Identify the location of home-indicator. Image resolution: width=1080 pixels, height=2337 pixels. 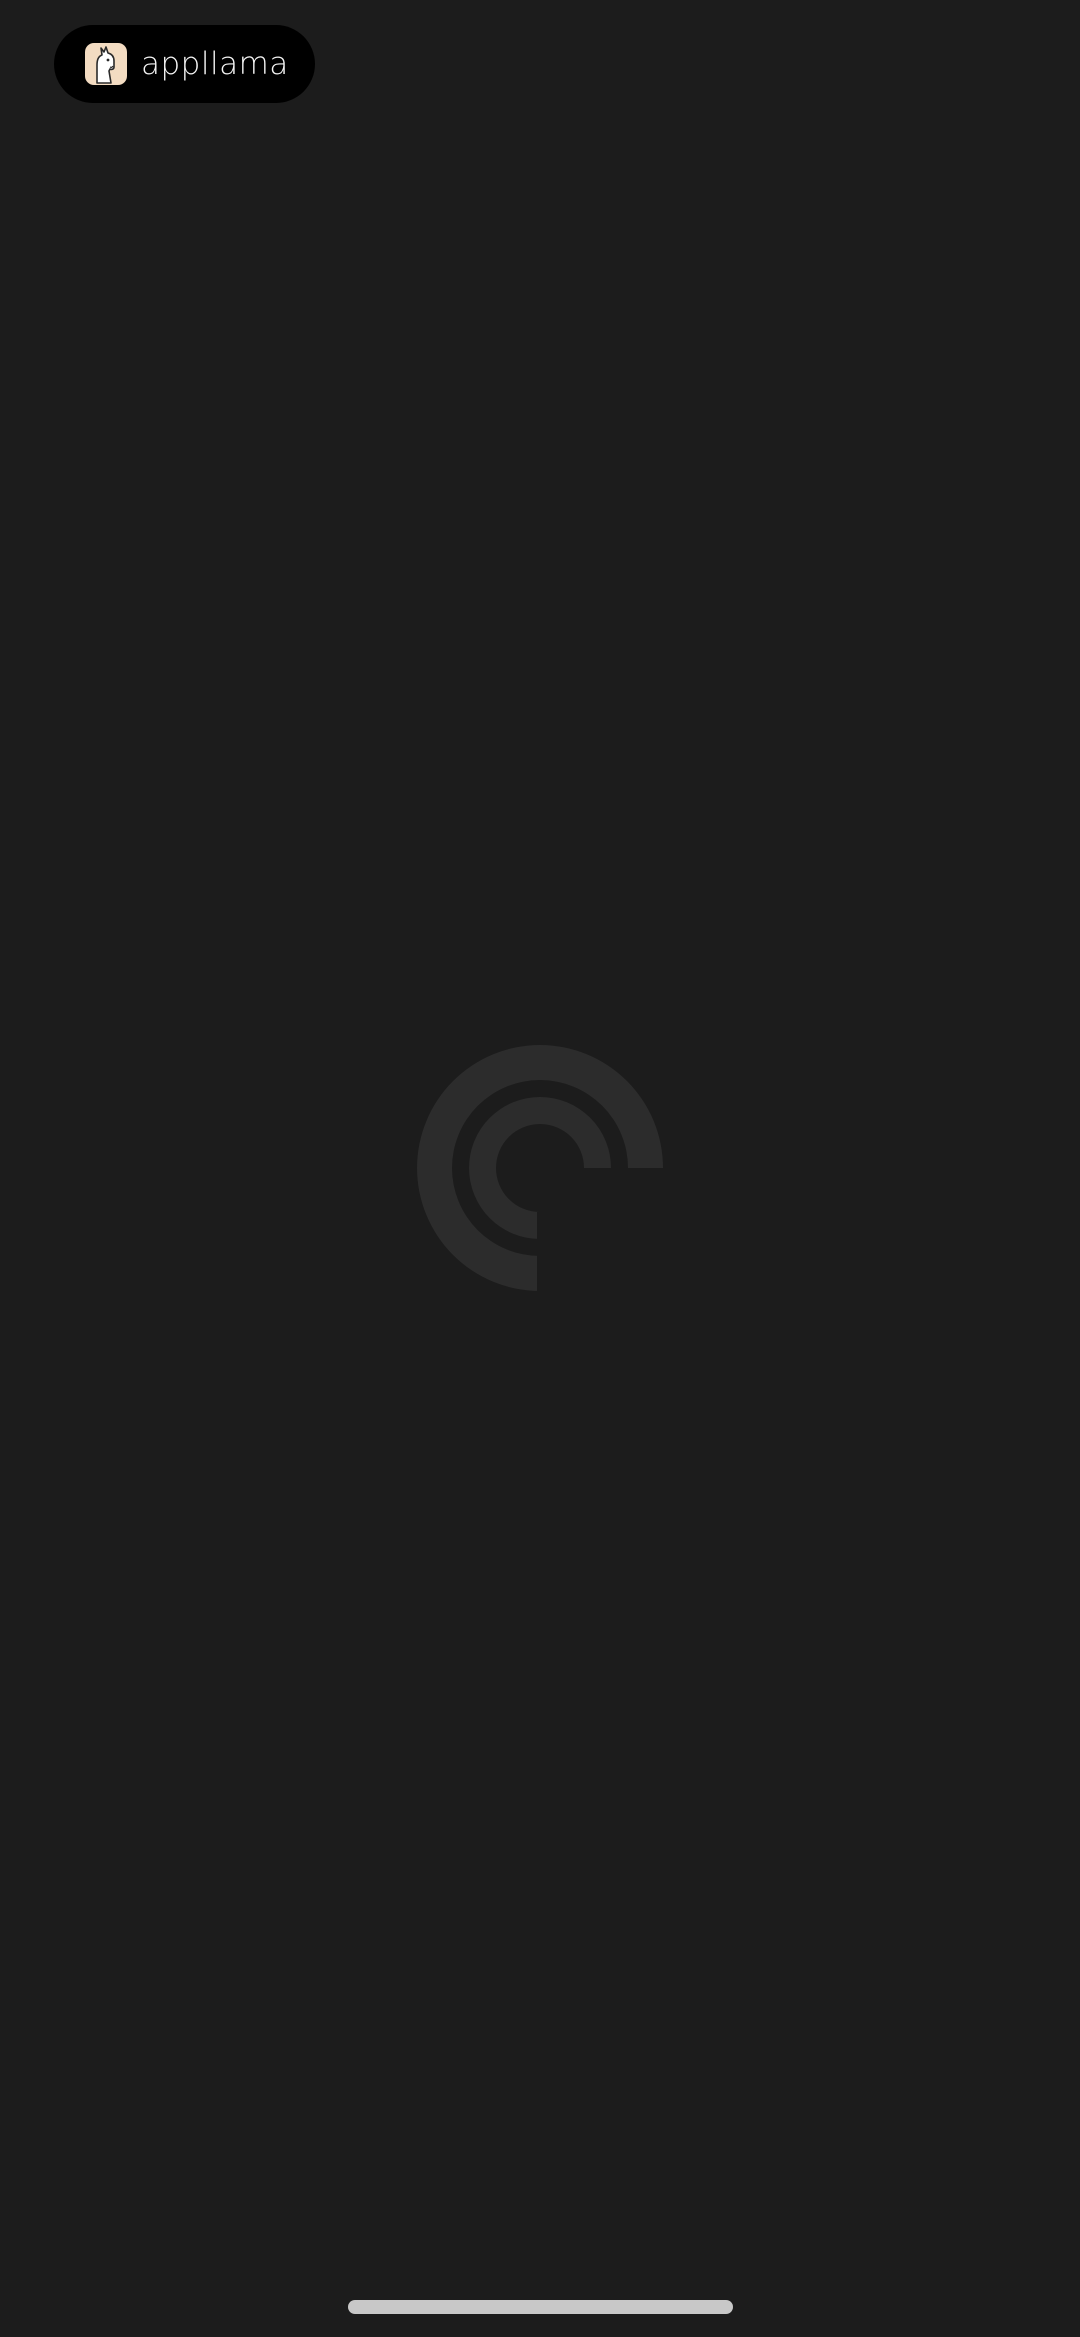
(540, 2307).